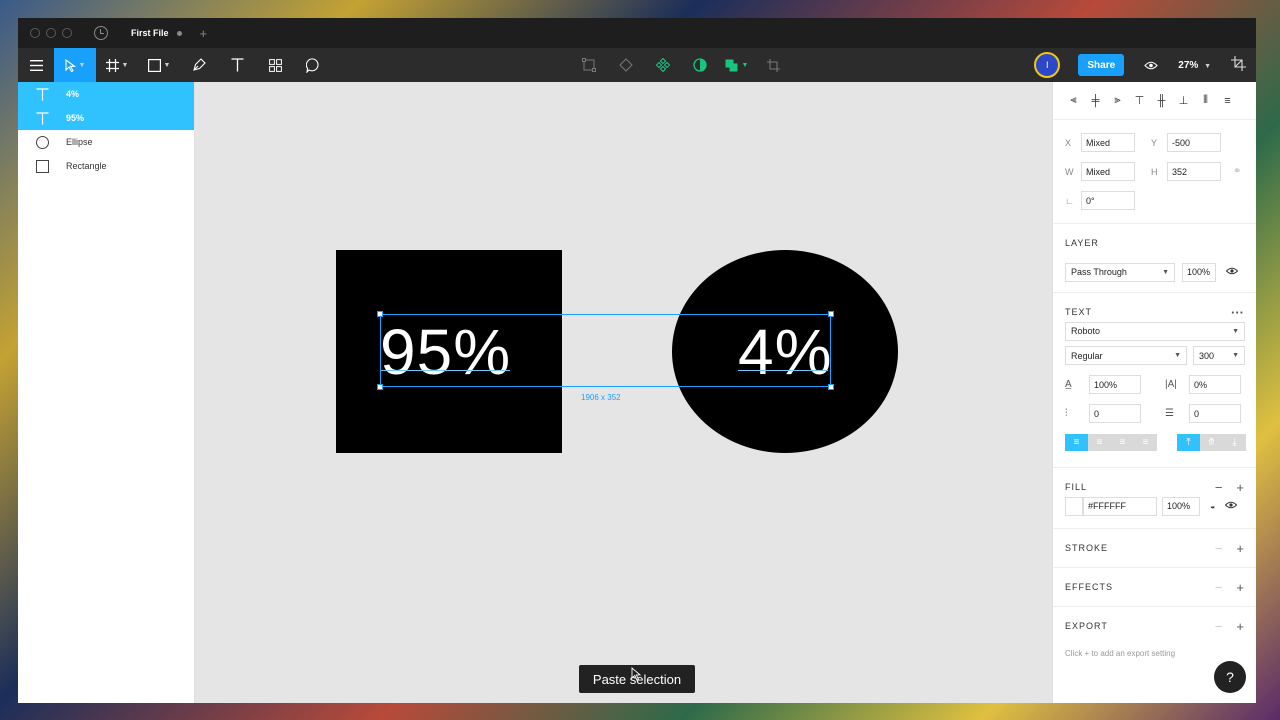  What do you see at coordinates (1227, 100) in the screenshot?
I see `distribute-vertical-icon: ≡` at bounding box center [1227, 100].